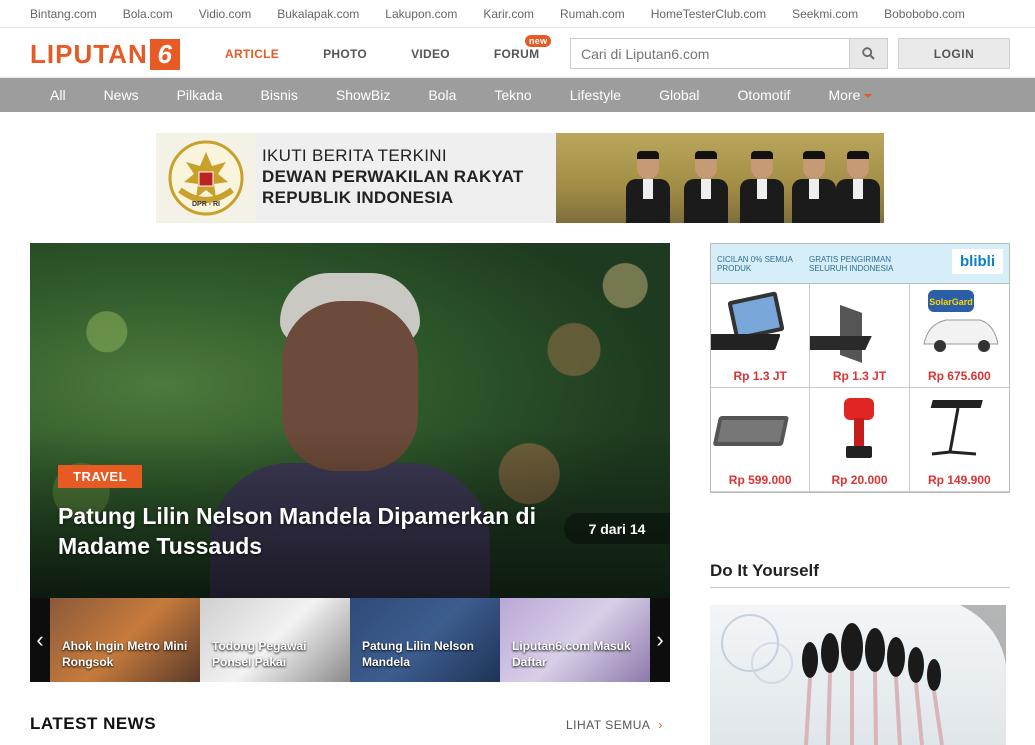  What do you see at coordinates (760, 480) in the screenshot?
I see `ad-price: Rp 599.000` at bounding box center [760, 480].